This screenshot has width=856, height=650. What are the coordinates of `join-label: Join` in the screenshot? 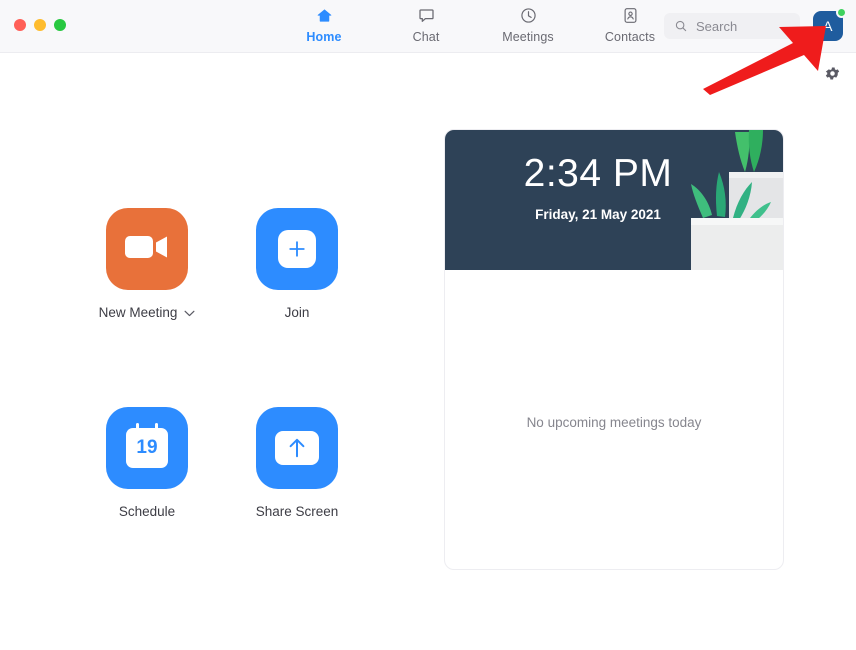 It's located at (297, 312).